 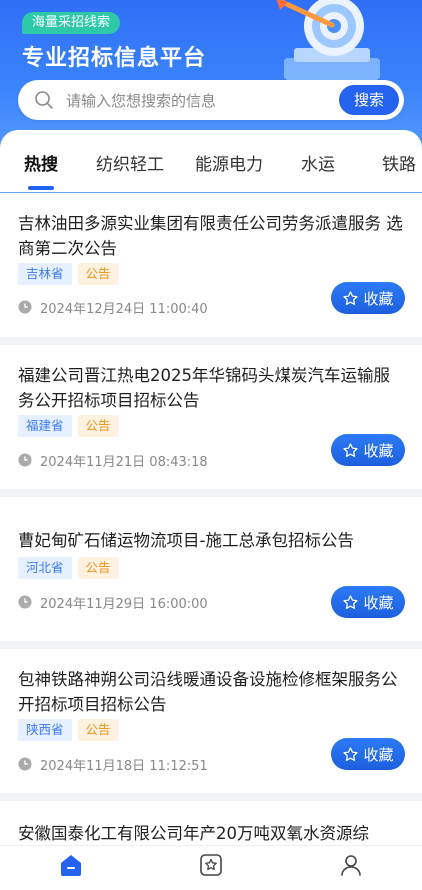 What do you see at coordinates (124, 766) in the screenshot?
I see `publish-time: 2024年11月18日 11:12:51` at bounding box center [124, 766].